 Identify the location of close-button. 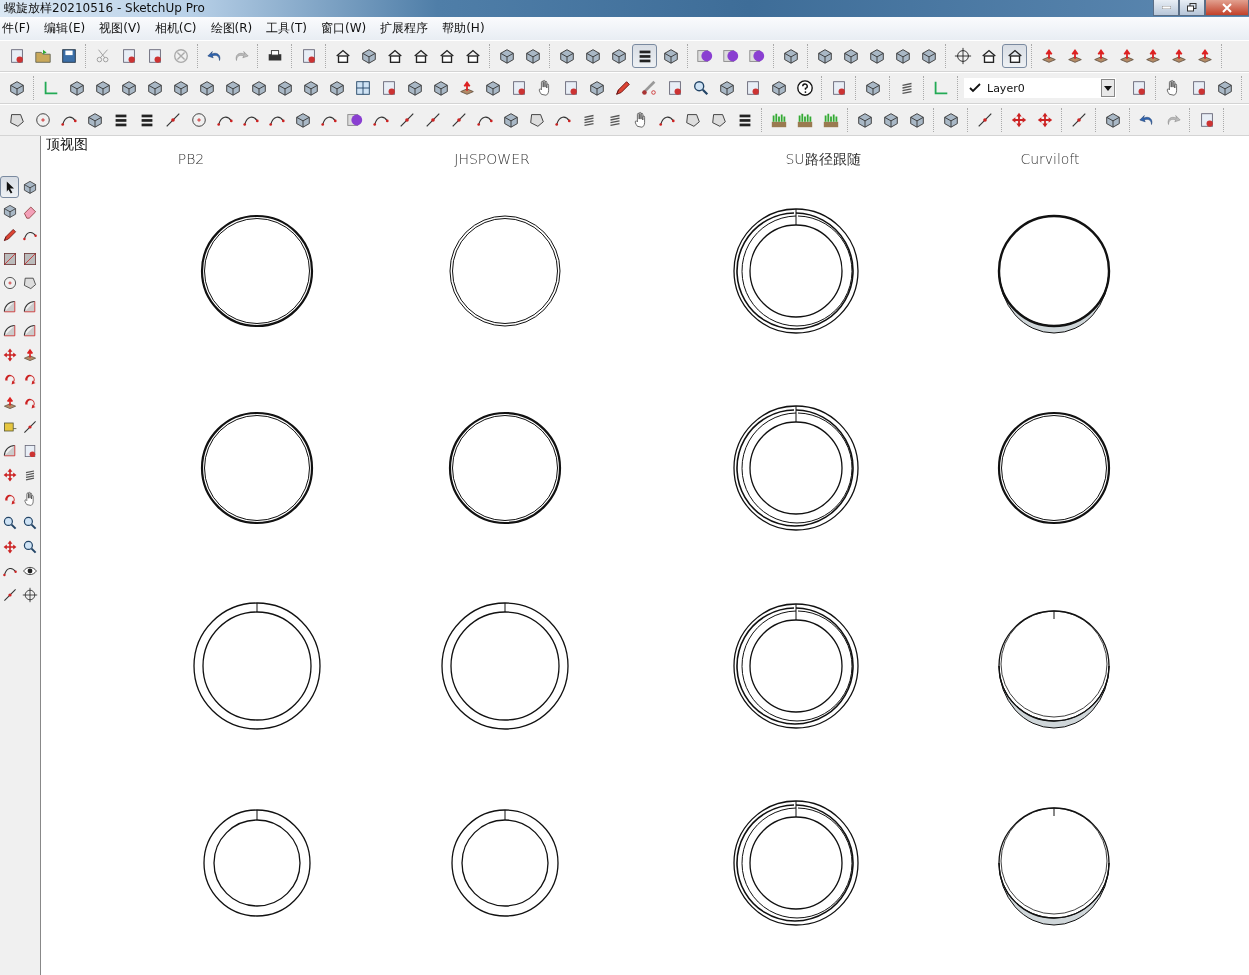
(1227, 8).